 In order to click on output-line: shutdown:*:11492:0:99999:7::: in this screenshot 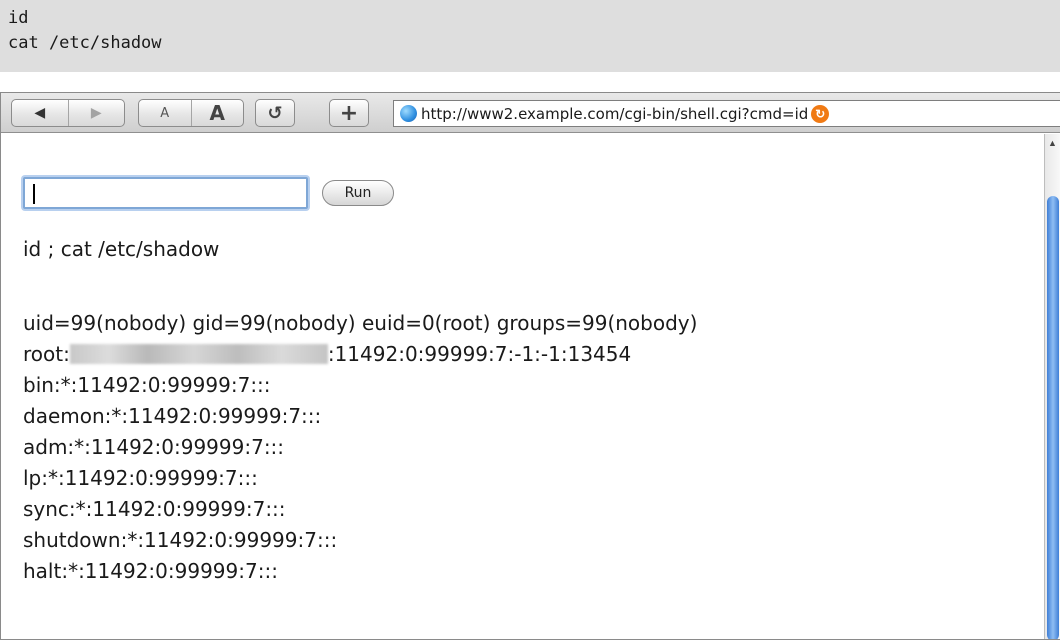, I will do `click(180, 540)`.